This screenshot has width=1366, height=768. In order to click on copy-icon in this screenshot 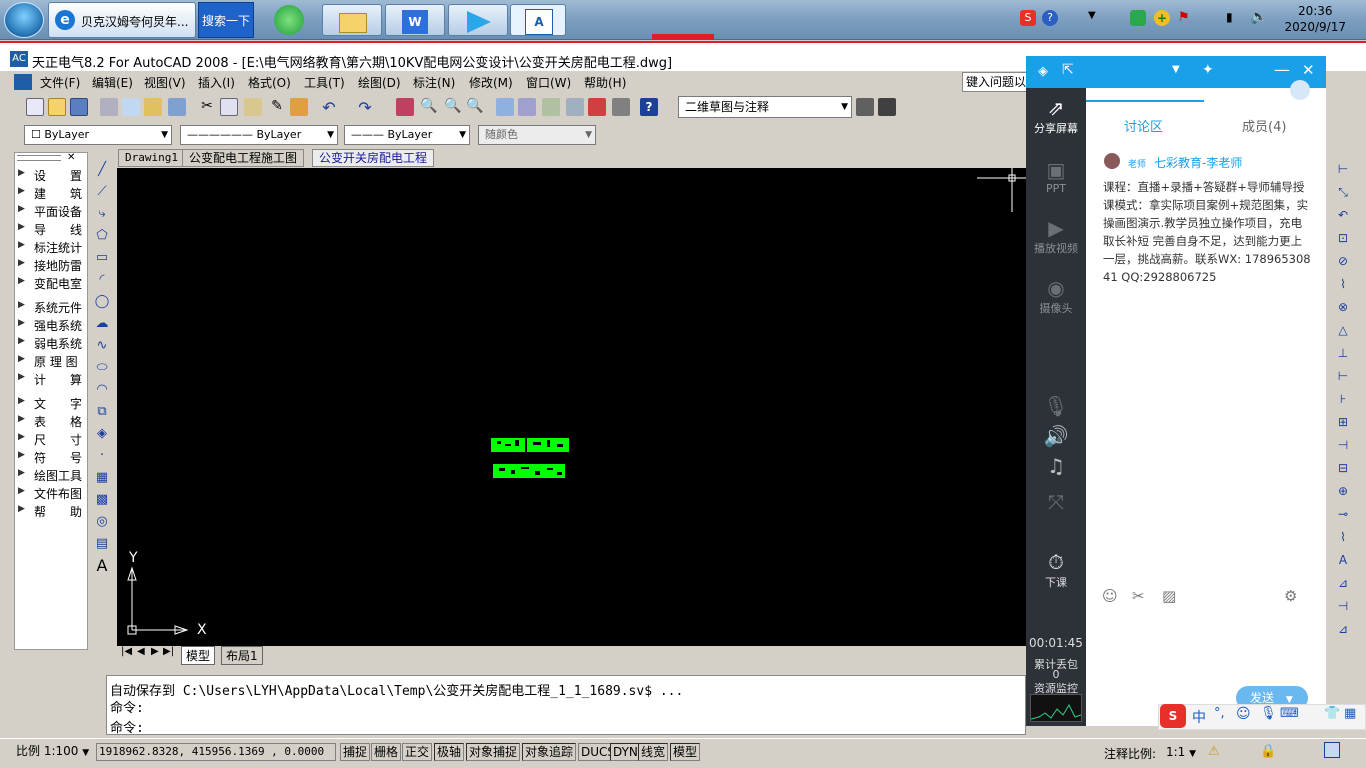, I will do `click(229, 107)`.